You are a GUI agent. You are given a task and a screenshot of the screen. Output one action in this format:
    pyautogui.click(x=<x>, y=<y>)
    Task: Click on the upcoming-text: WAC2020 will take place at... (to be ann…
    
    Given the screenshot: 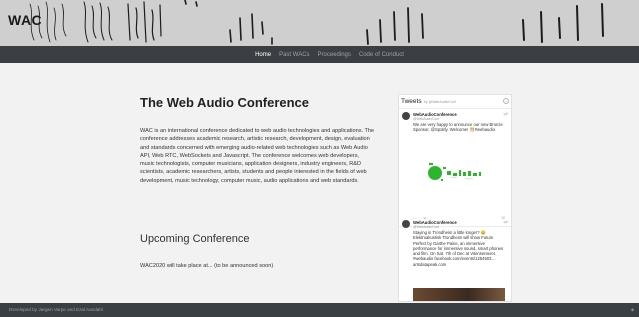 What is the action you would take?
    pyautogui.click(x=207, y=266)
    